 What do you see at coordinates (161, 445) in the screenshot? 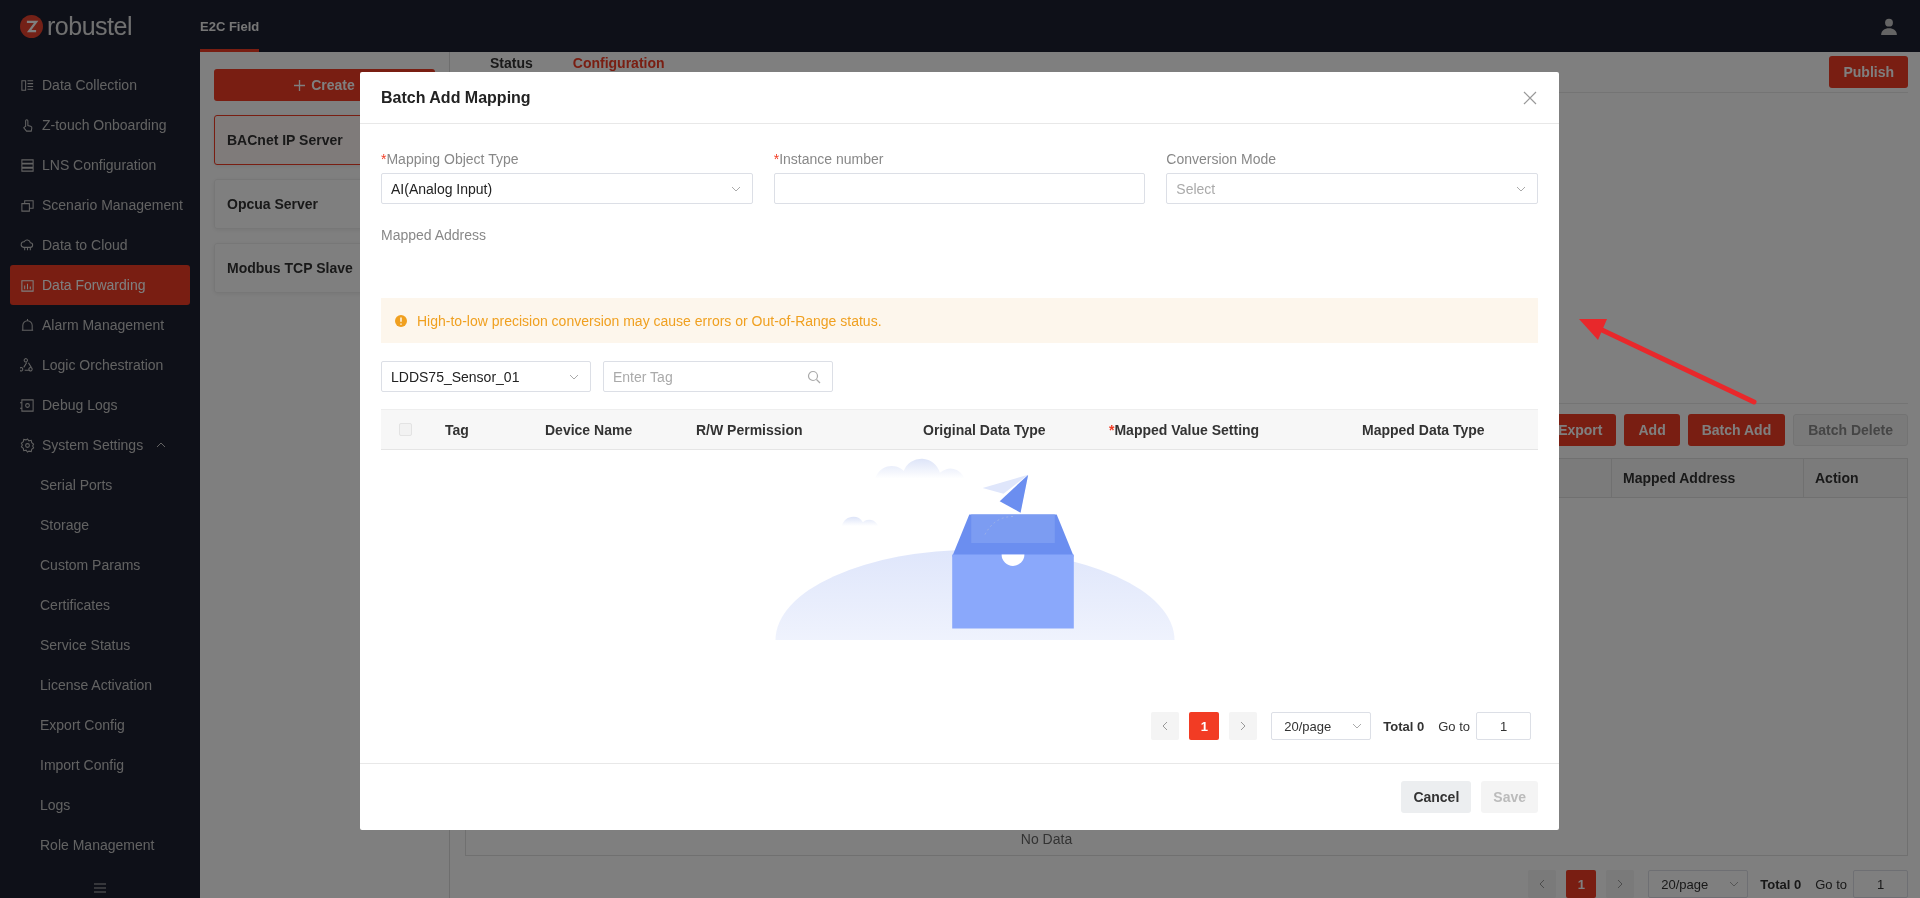
I see `chevron-icon` at bounding box center [161, 445].